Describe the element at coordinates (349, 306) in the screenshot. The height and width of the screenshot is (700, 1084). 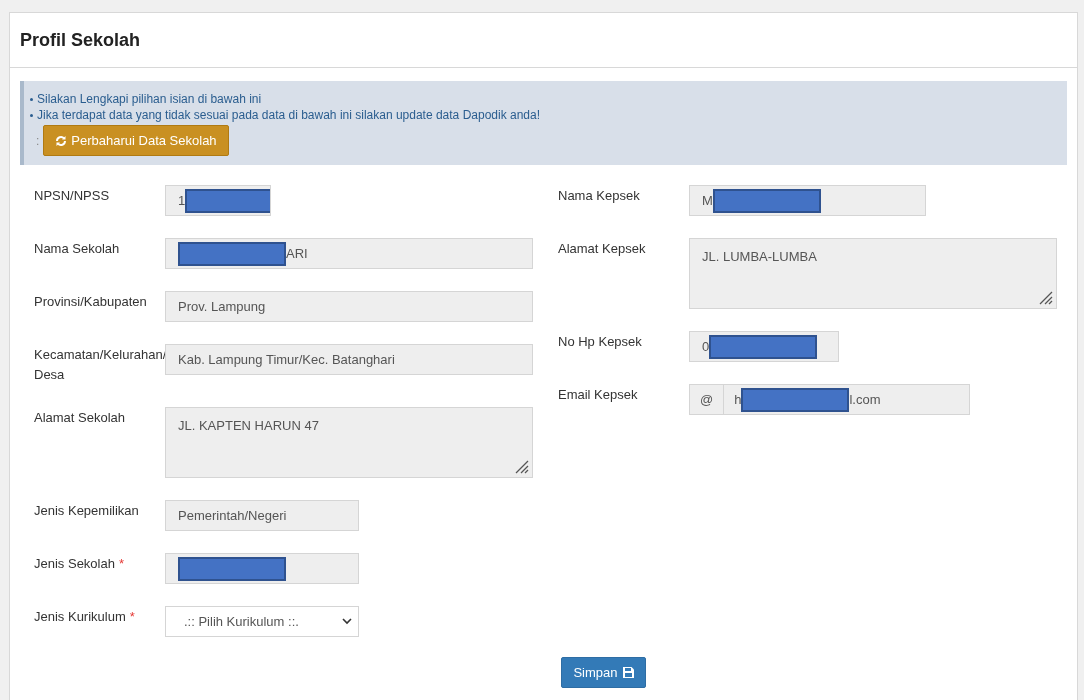
I see `input-field: Prov. Lampung` at that location.